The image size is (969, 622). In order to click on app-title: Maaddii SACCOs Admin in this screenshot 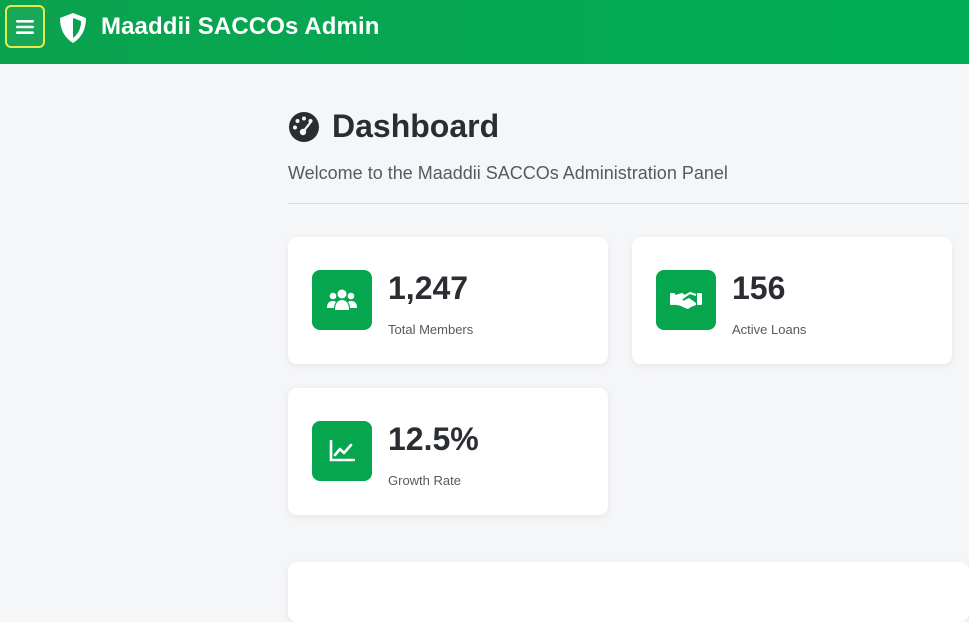, I will do `click(240, 26)`.